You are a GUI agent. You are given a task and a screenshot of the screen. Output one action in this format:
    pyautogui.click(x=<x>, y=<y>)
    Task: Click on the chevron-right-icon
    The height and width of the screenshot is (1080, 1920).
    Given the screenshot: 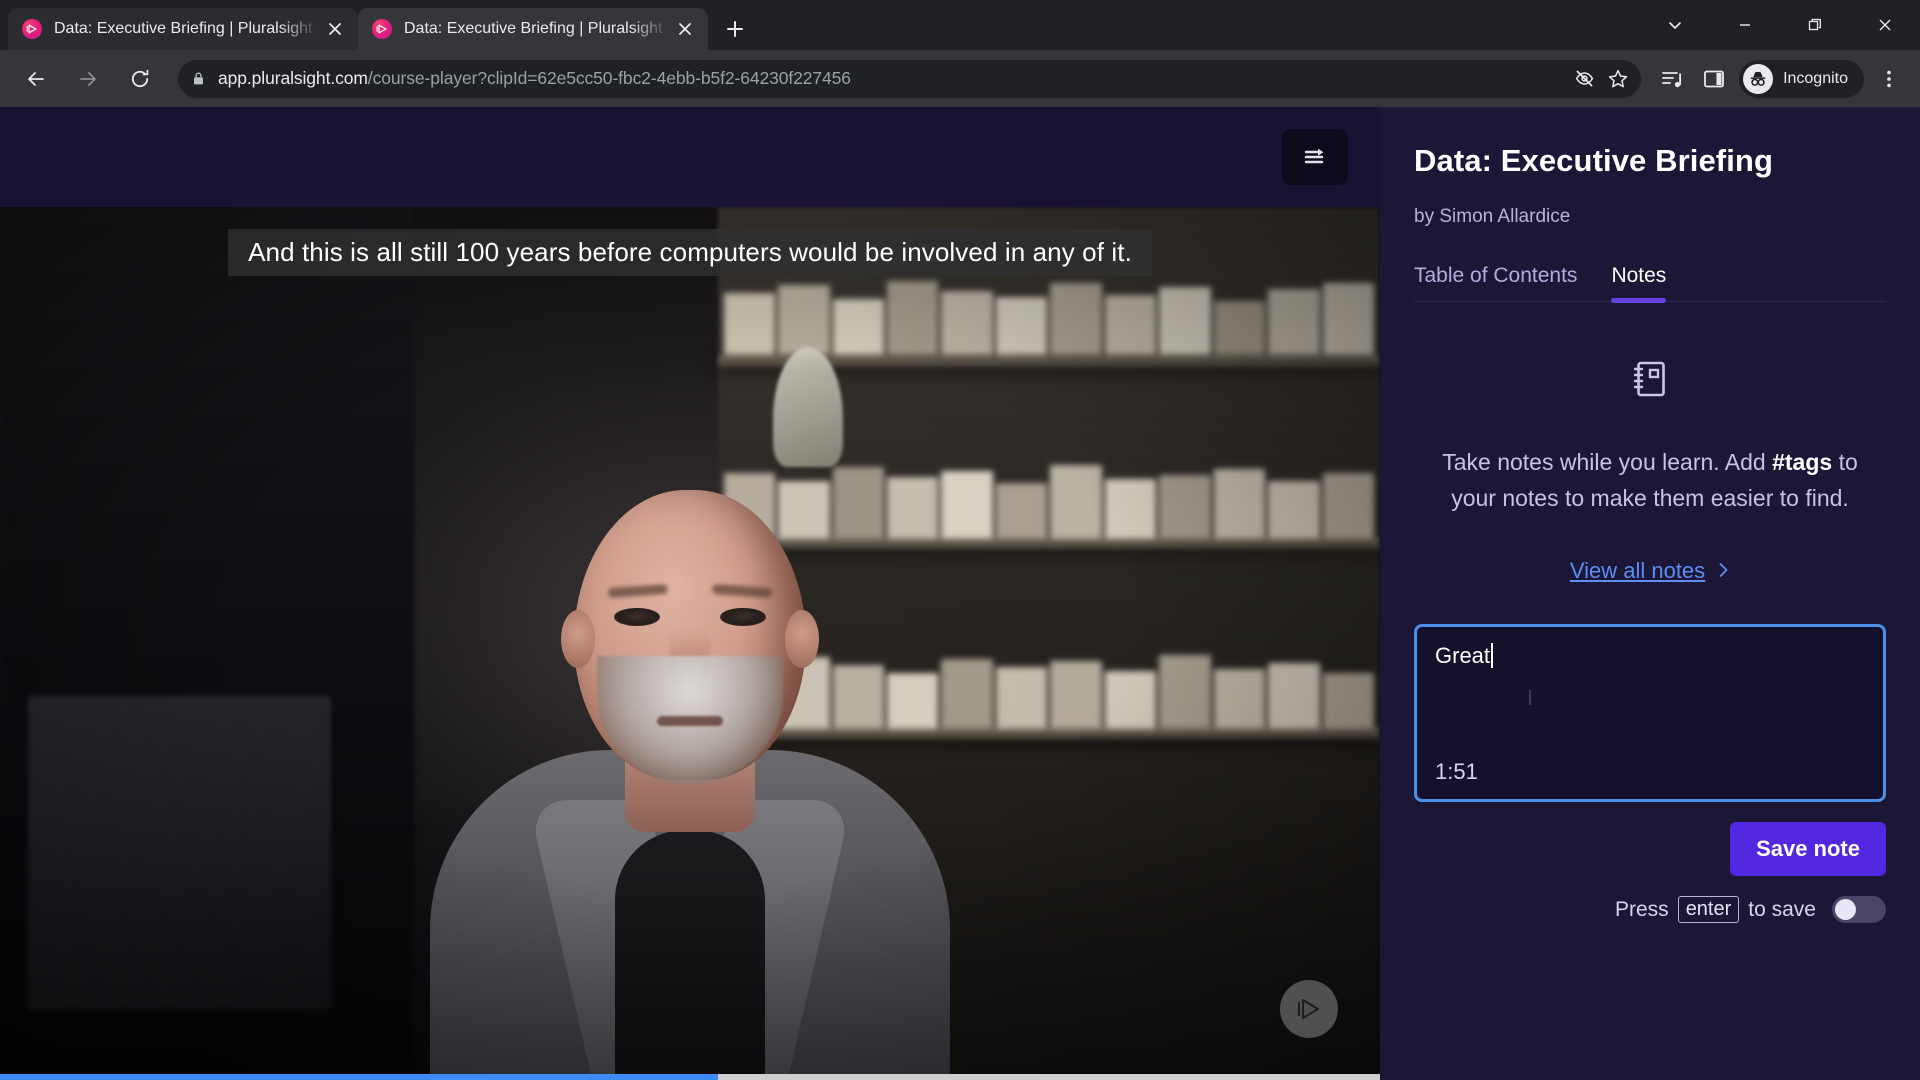 What is the action you would take?
    pyautogui.click(x=1723, y=571)
    